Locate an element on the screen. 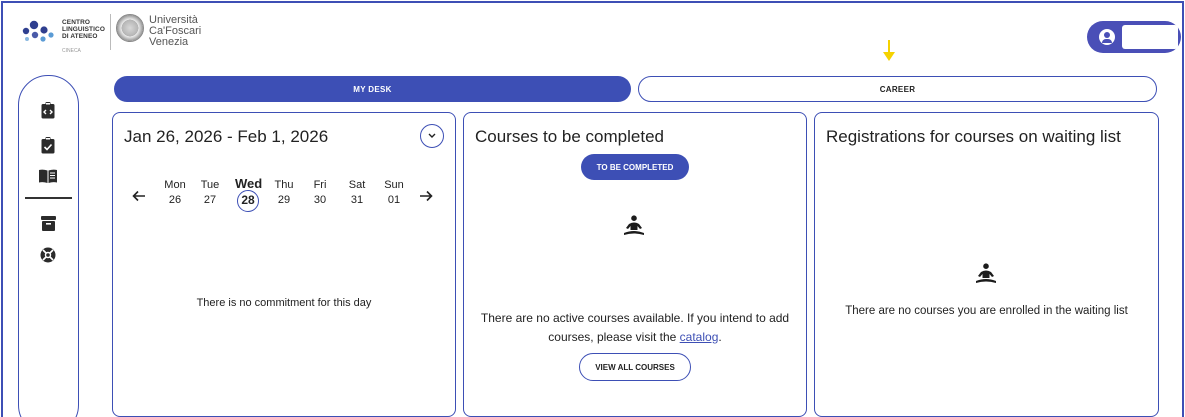 This screenshot has width=1185, height=417. sidebar is located at coordinates (48, 246).